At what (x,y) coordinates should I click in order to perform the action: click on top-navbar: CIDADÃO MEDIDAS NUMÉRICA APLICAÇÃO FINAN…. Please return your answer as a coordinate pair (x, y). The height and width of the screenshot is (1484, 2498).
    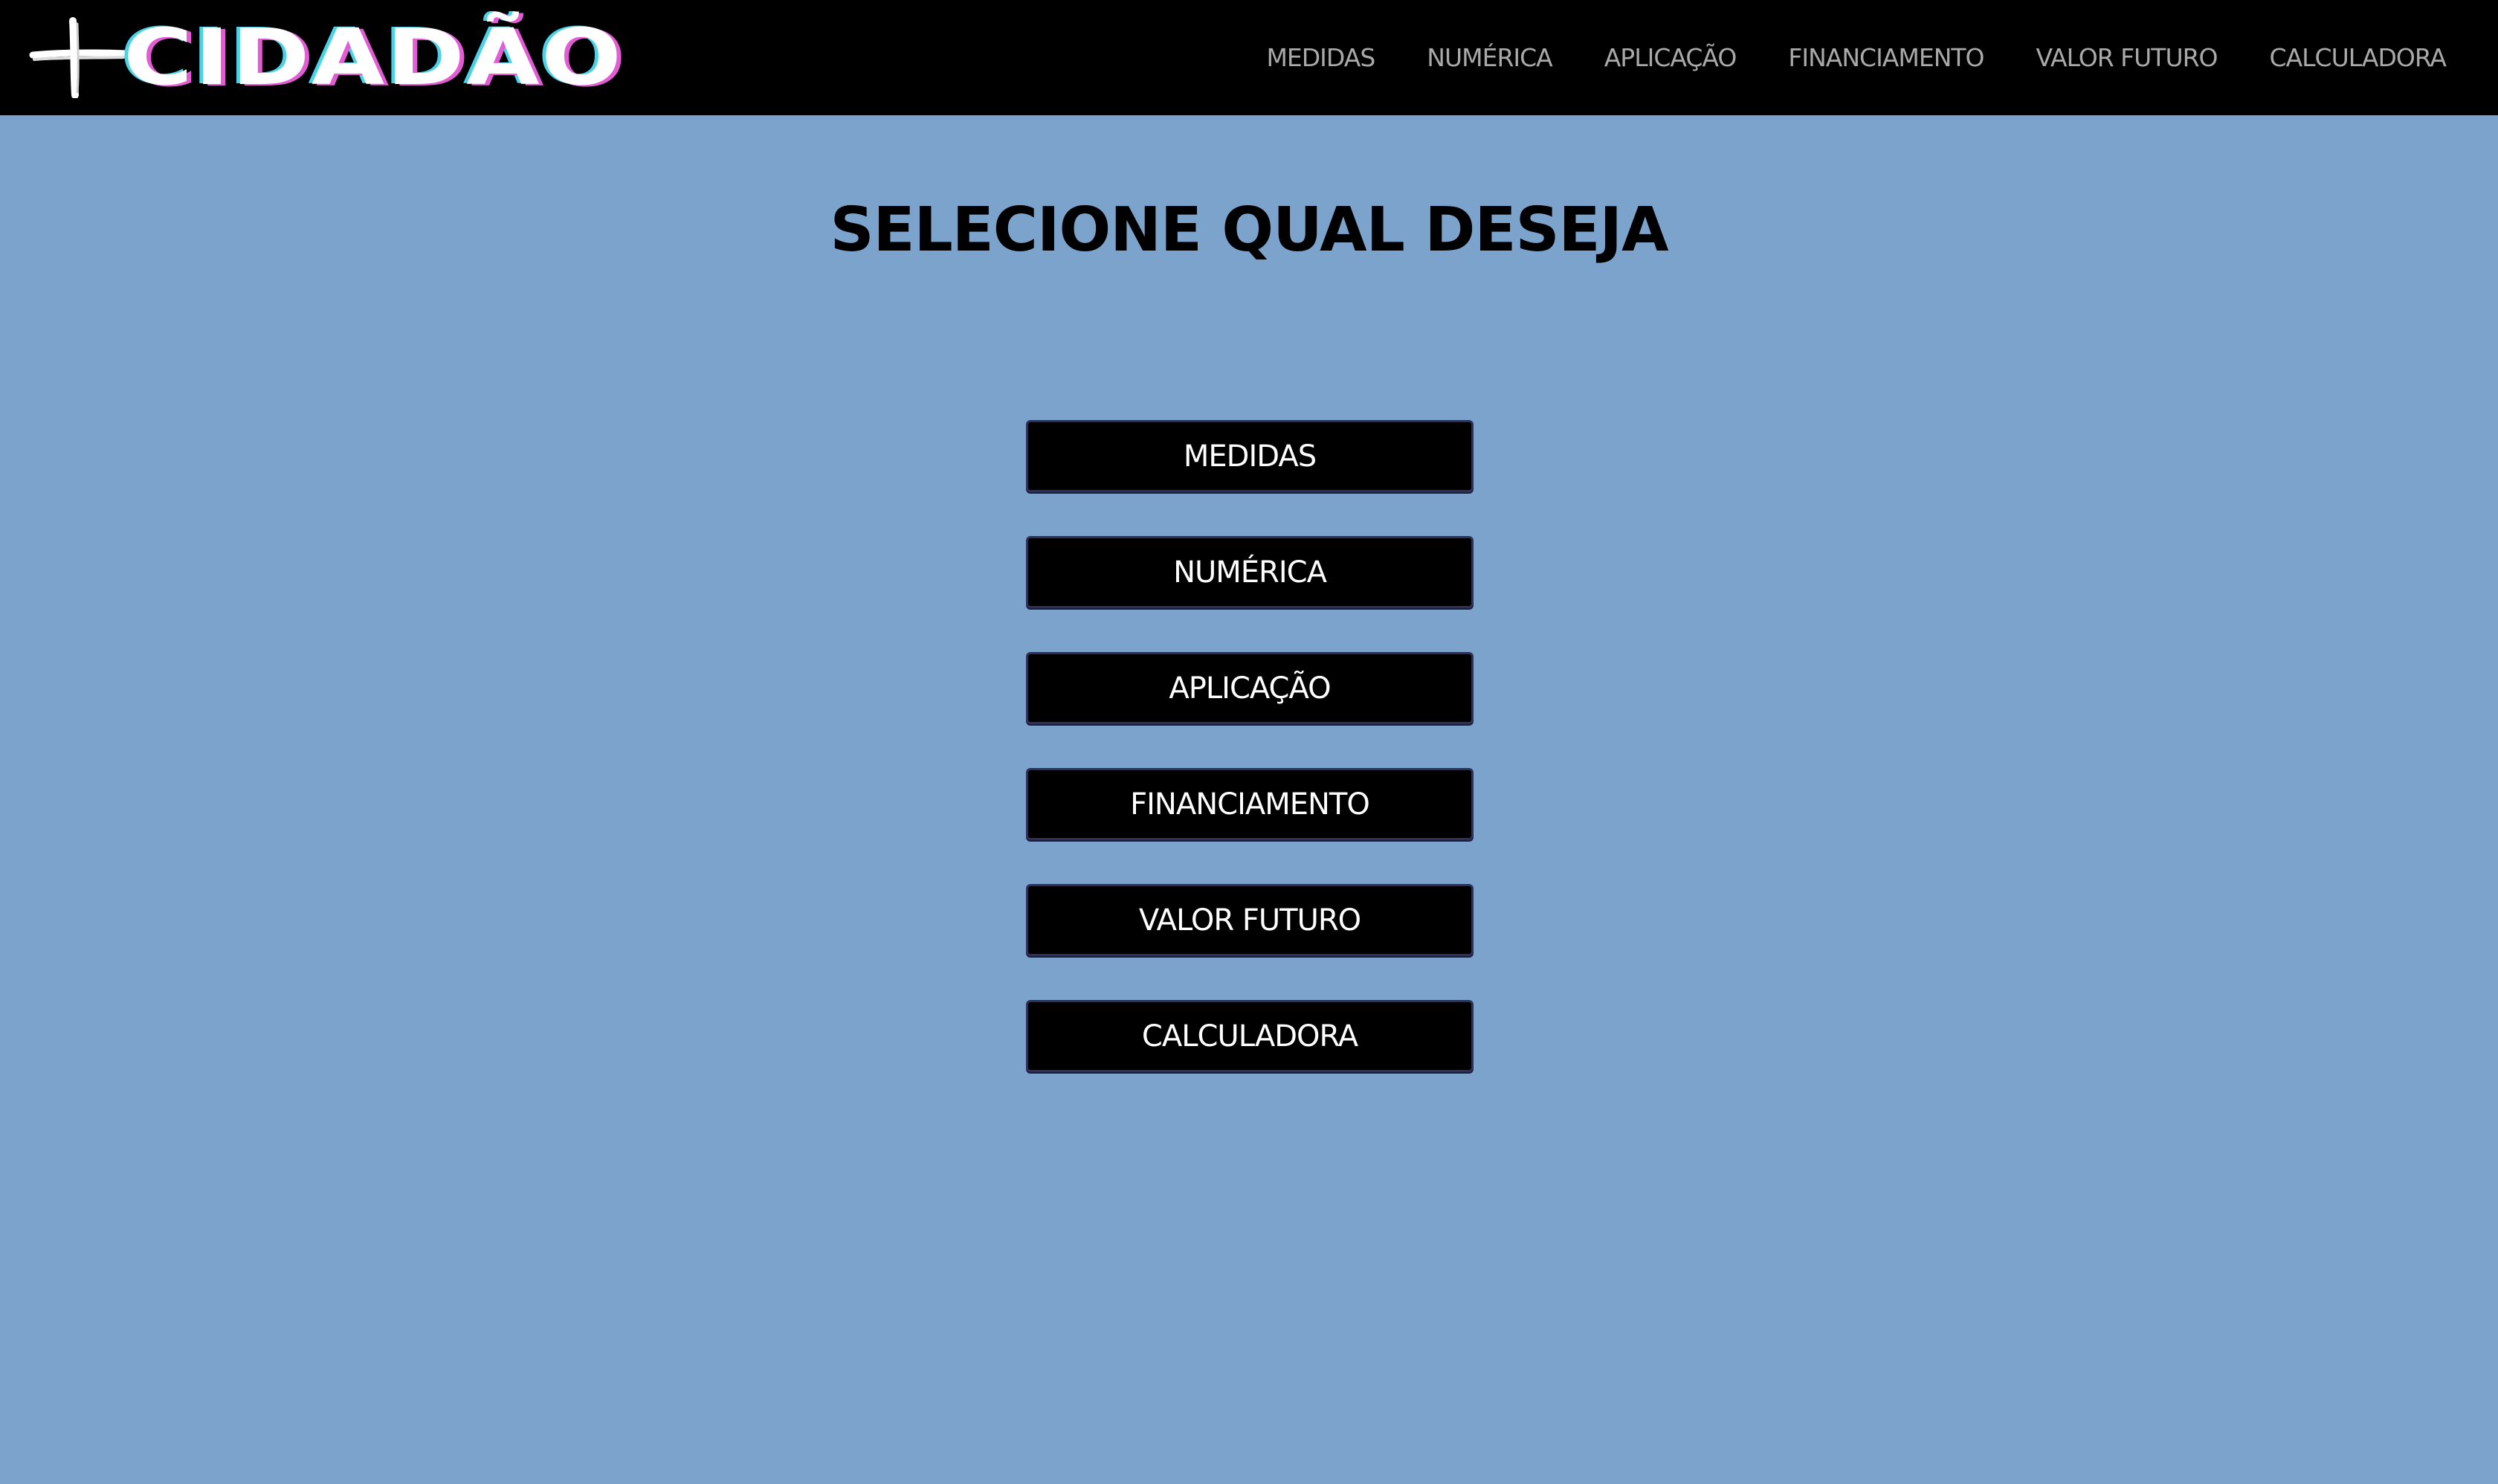
    Looking at the image, I should click on (1249, 57).